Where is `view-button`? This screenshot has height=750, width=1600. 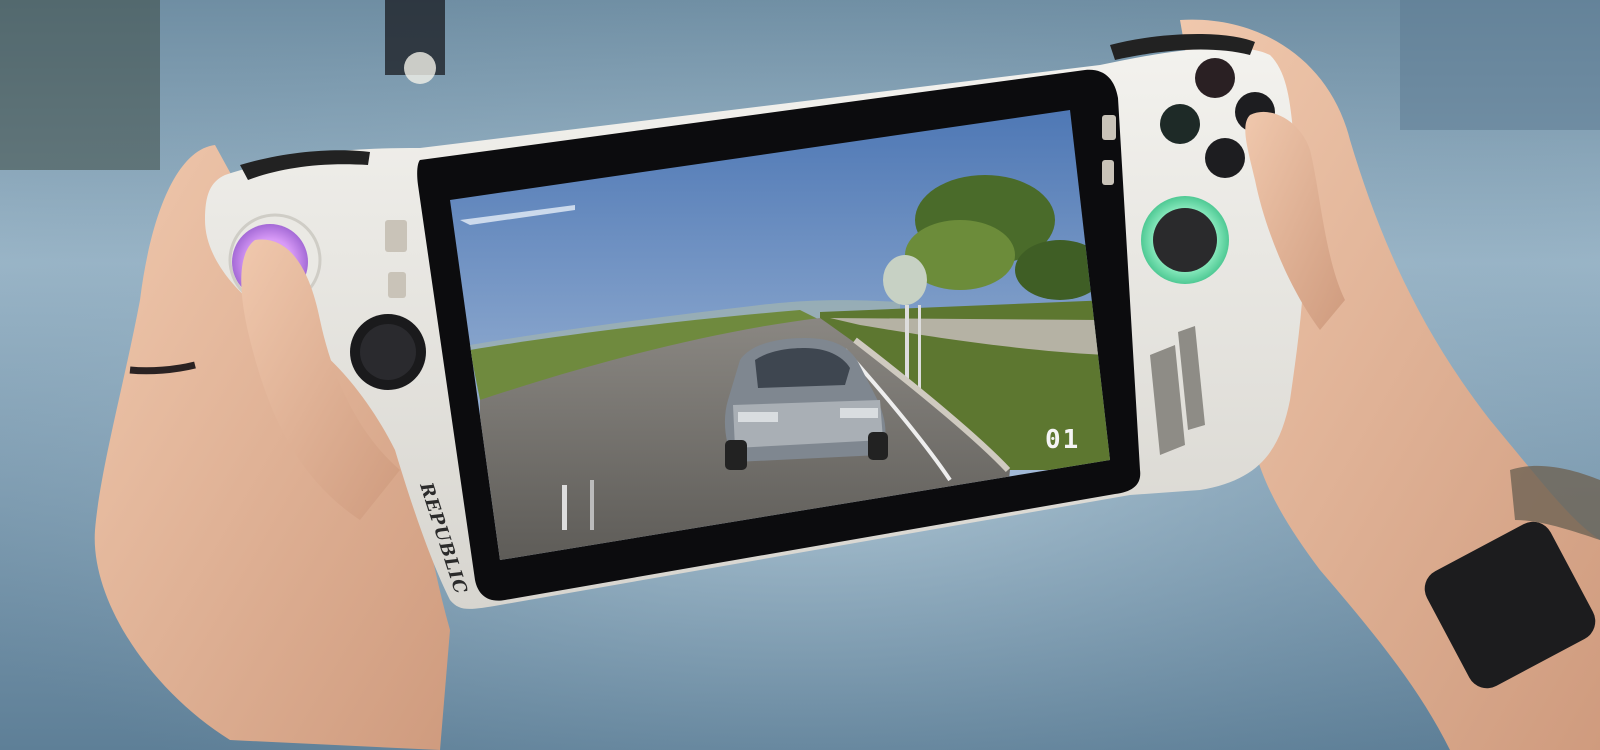 view-button is located at coordinates (396, 236).